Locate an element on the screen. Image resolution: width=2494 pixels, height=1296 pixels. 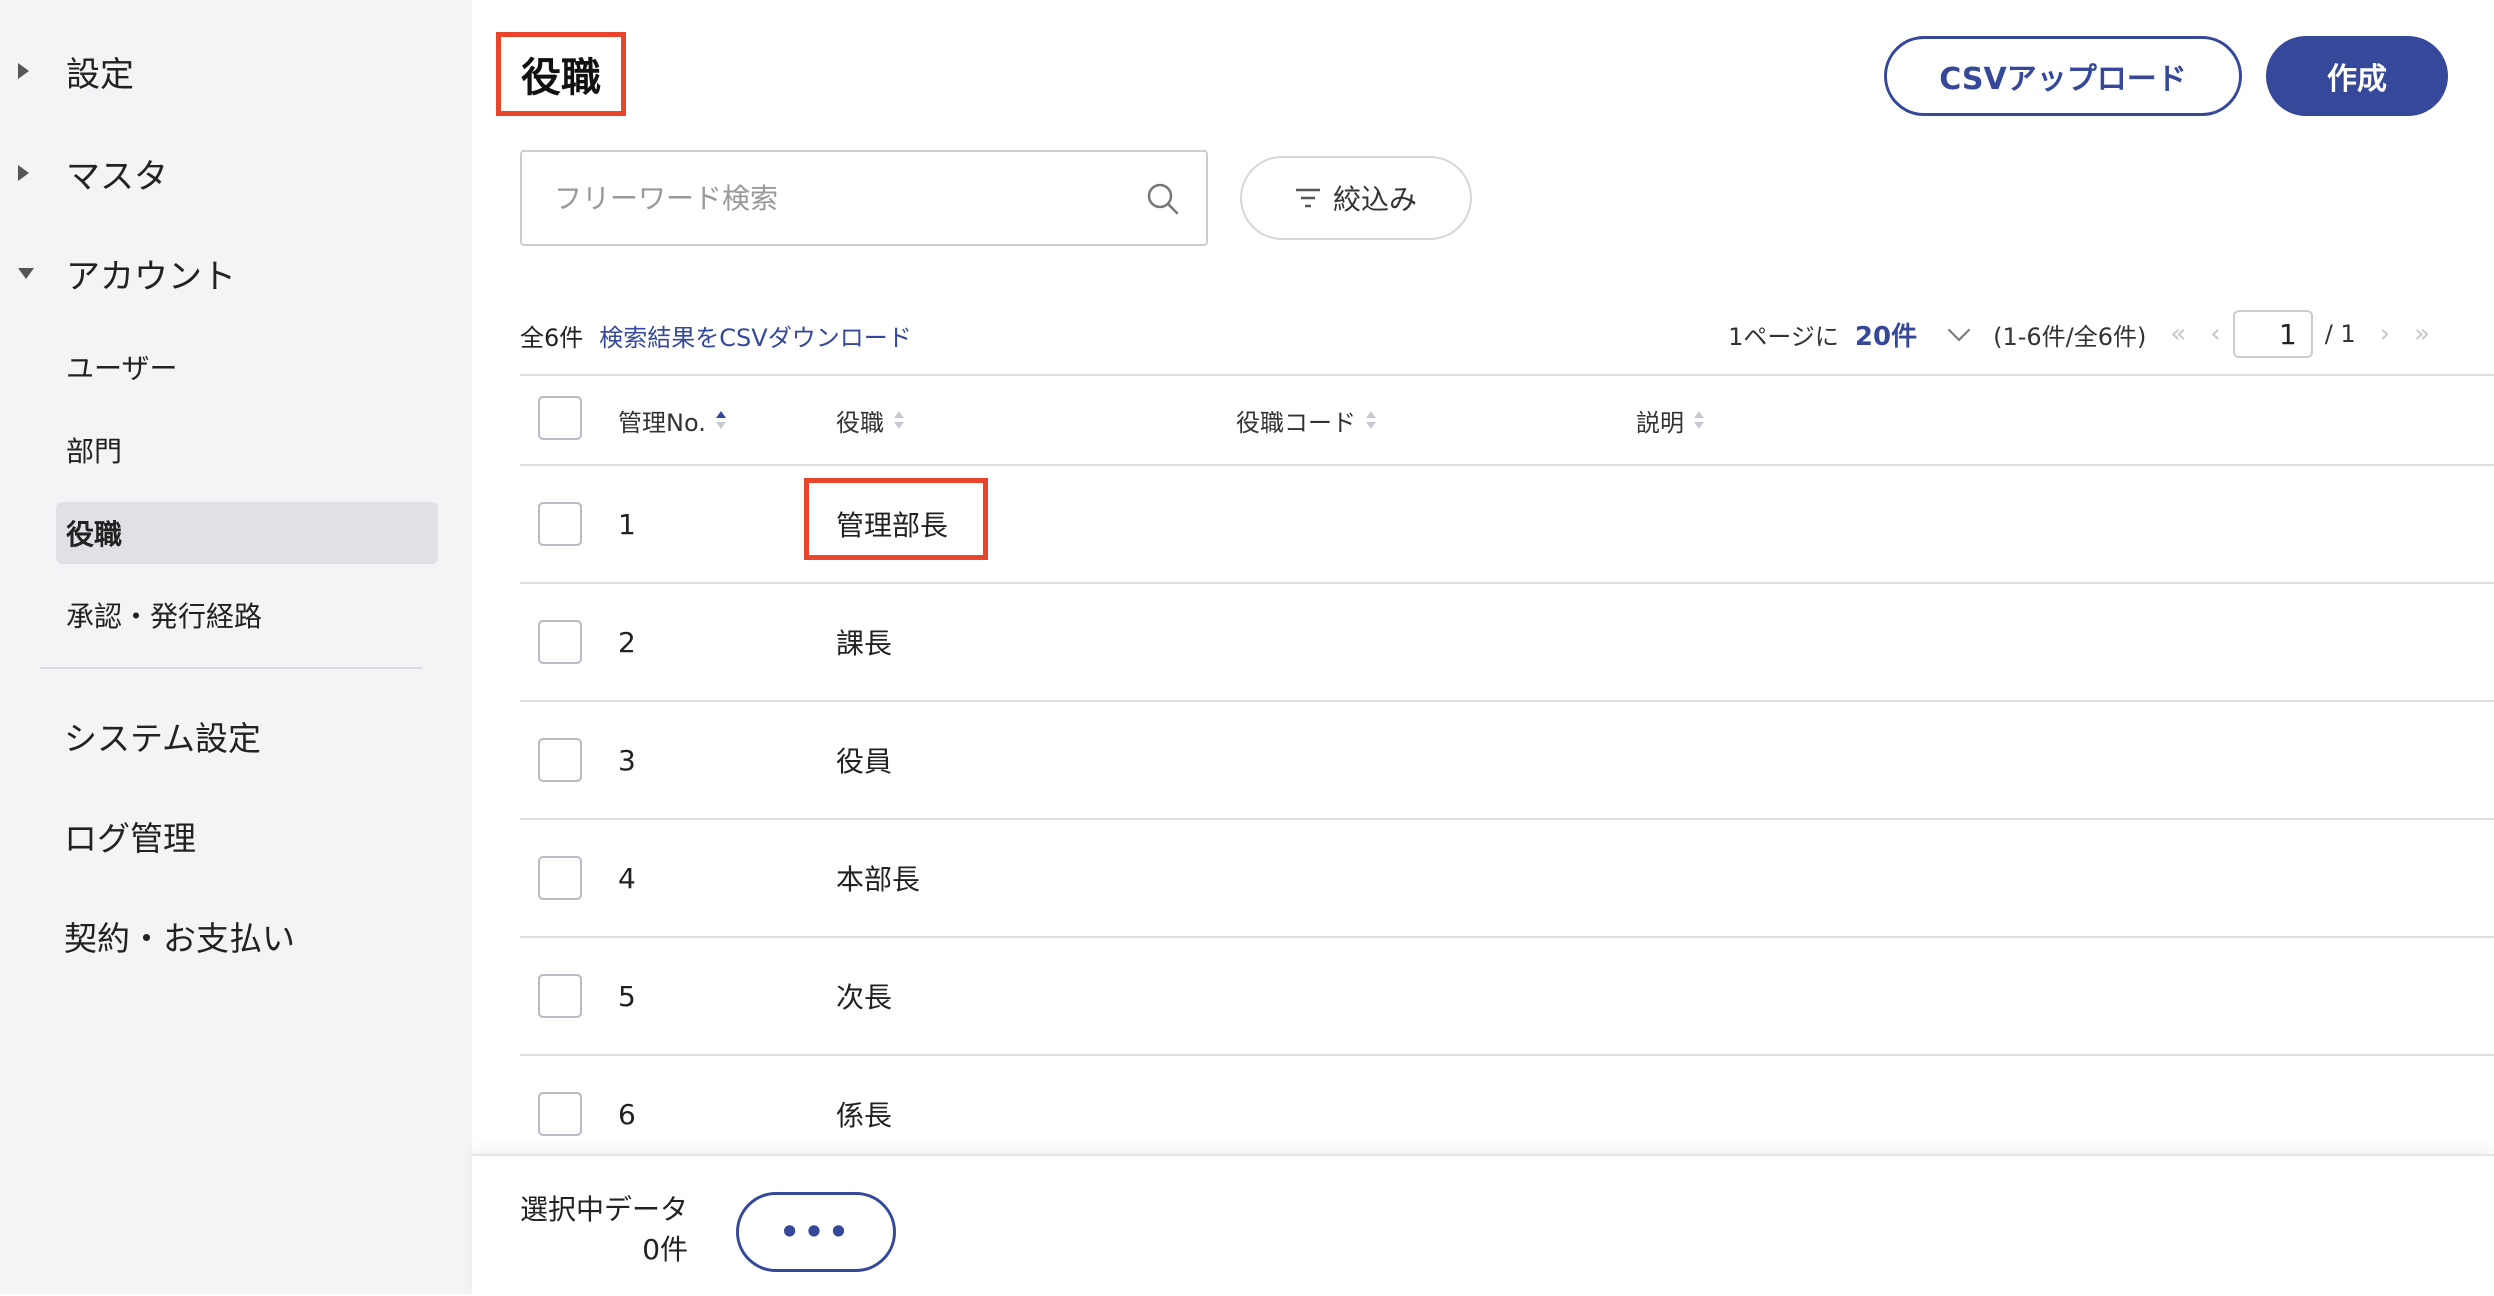
chevron-down-icon is located at coordinates (1959, 330).